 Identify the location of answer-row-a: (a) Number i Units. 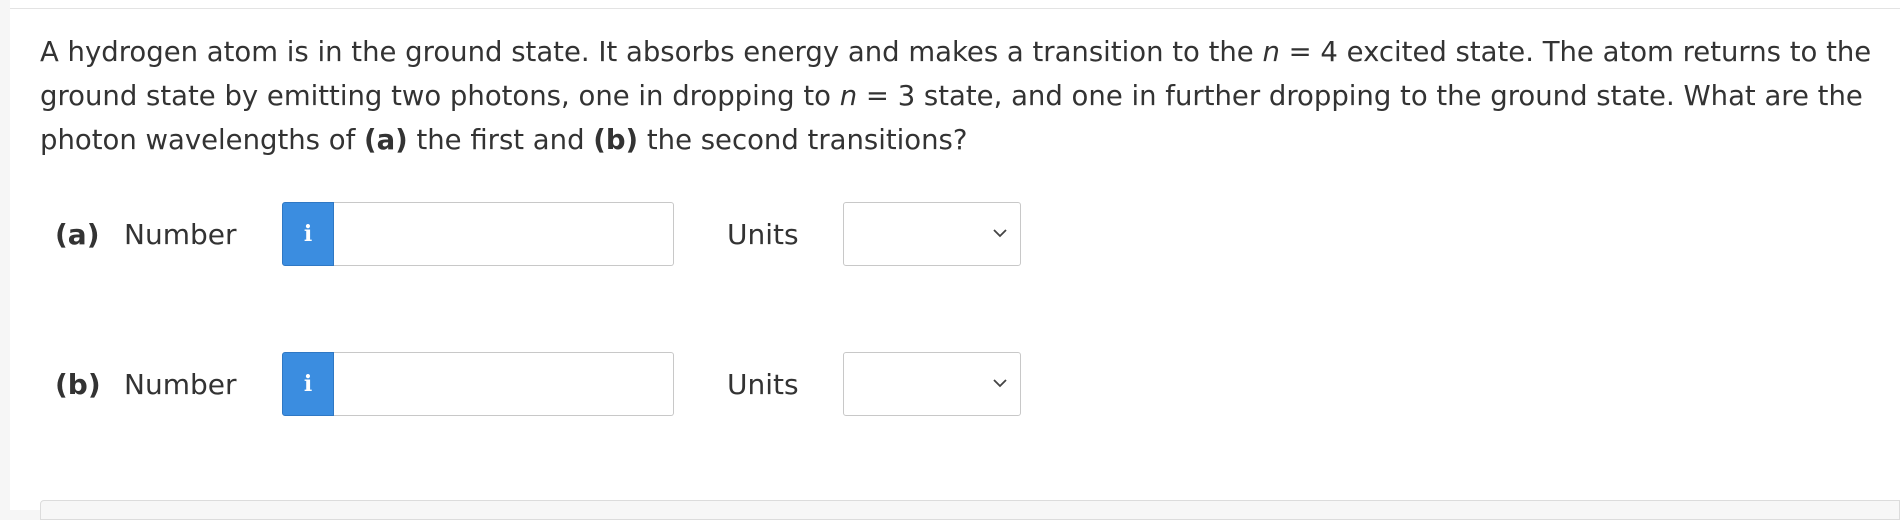
(555, 235).